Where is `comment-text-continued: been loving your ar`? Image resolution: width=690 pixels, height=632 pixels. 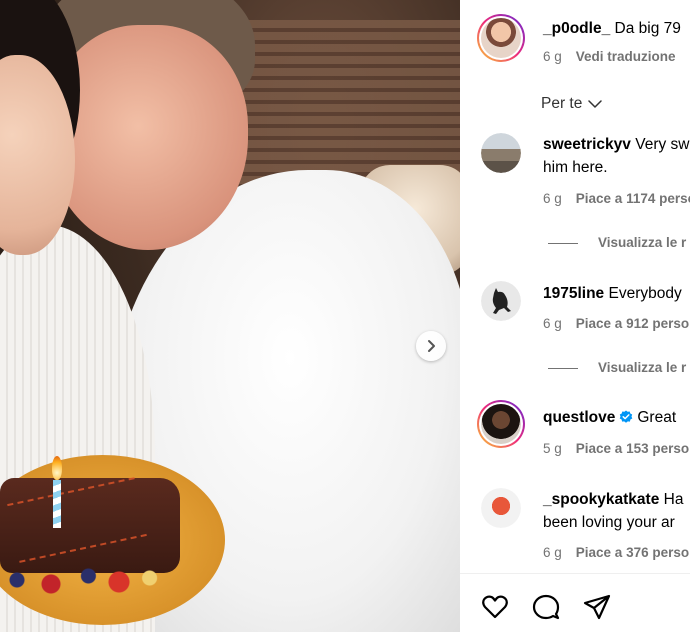 comment-text-continued: been loving your ar is located at coordinates (609, 522).